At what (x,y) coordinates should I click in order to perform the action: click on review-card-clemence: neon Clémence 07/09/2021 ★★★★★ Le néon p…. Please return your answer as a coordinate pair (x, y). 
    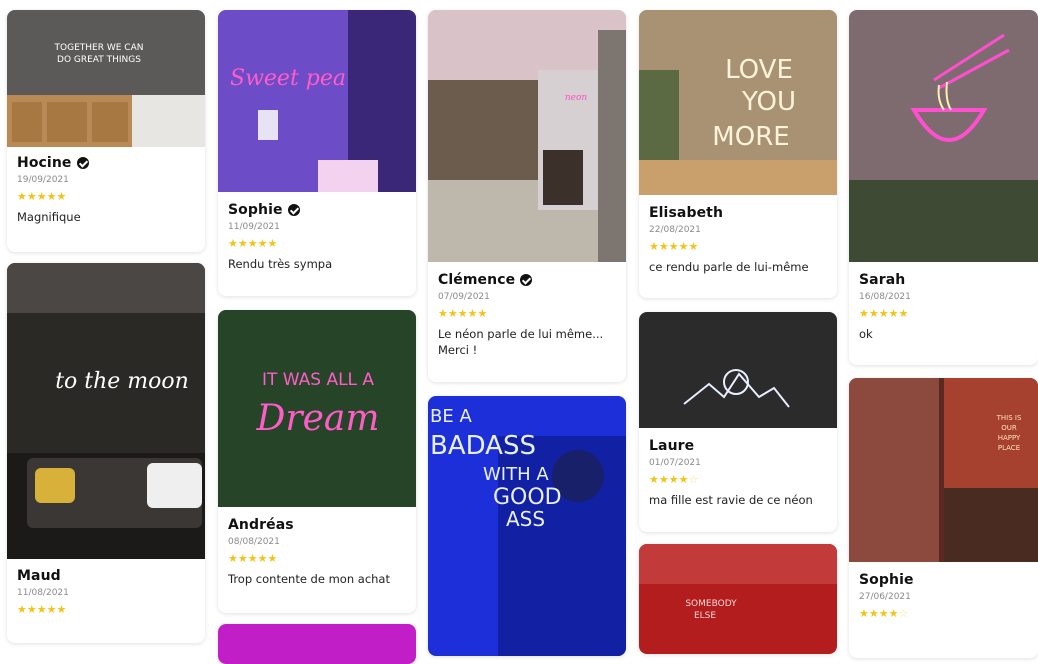
    Looking at the image, I should click on (527, 196).